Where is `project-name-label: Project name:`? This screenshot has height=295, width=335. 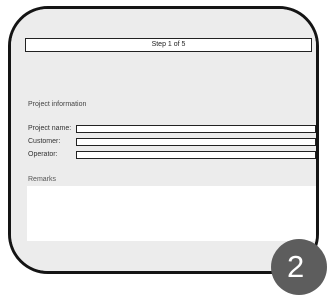 project-name-label: Project name: is located at coordinates (50, 128).